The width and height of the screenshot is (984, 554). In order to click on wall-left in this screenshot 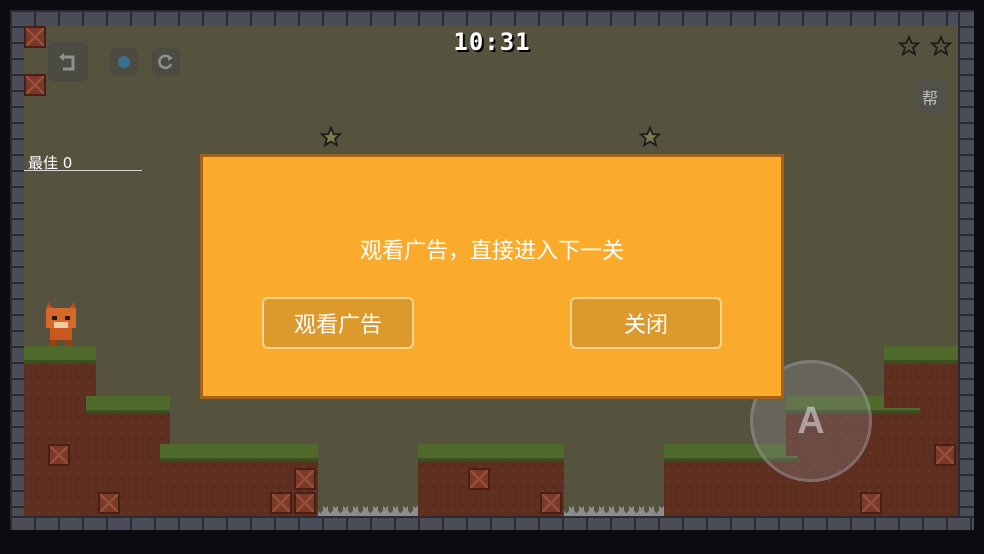, I will do `click(17, 264)`.